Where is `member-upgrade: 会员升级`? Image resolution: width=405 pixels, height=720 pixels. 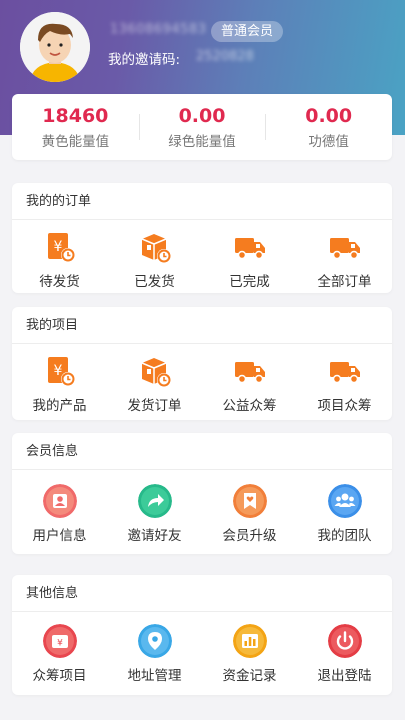
member-upgrade: 会员升级 is located at coordinates (249, 514).